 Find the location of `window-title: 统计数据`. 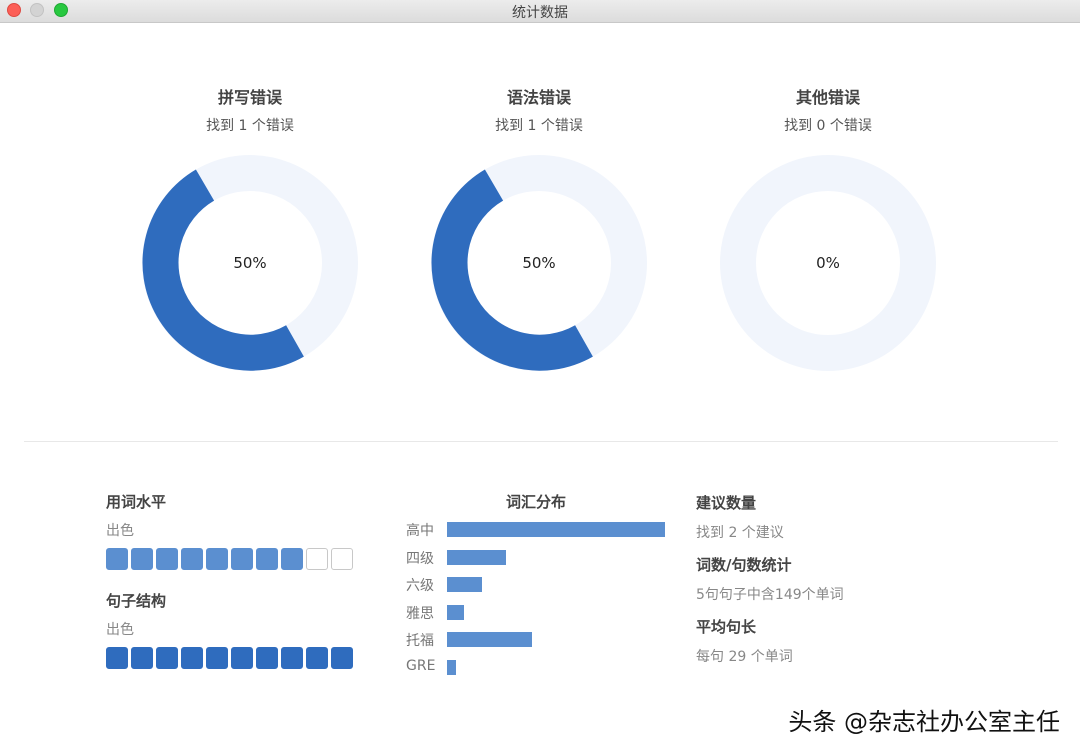

window-title: 统计数据 is located at coordinates (540, 13).